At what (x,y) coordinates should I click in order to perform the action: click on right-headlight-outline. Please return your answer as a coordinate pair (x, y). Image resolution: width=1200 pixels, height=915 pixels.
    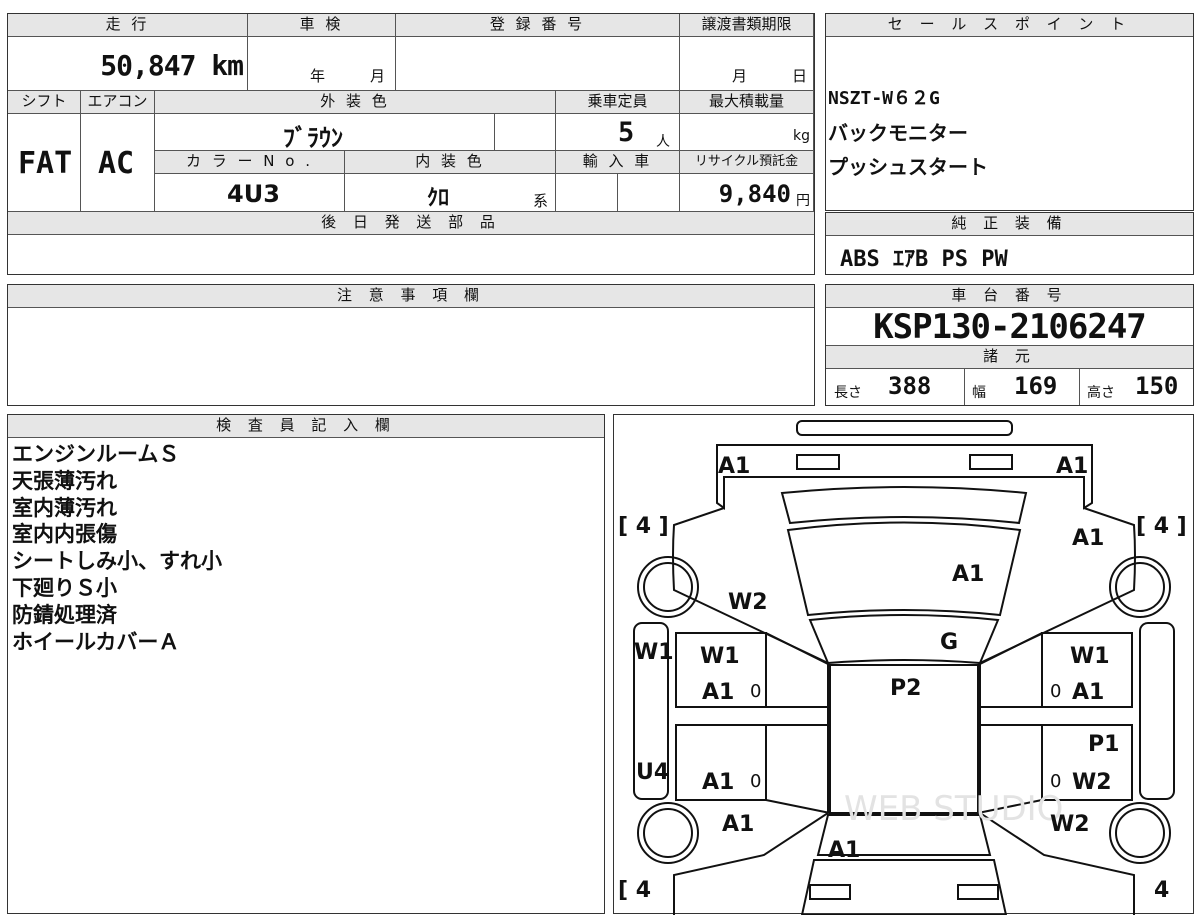
    Looking at the image, I should click on (991, 462).